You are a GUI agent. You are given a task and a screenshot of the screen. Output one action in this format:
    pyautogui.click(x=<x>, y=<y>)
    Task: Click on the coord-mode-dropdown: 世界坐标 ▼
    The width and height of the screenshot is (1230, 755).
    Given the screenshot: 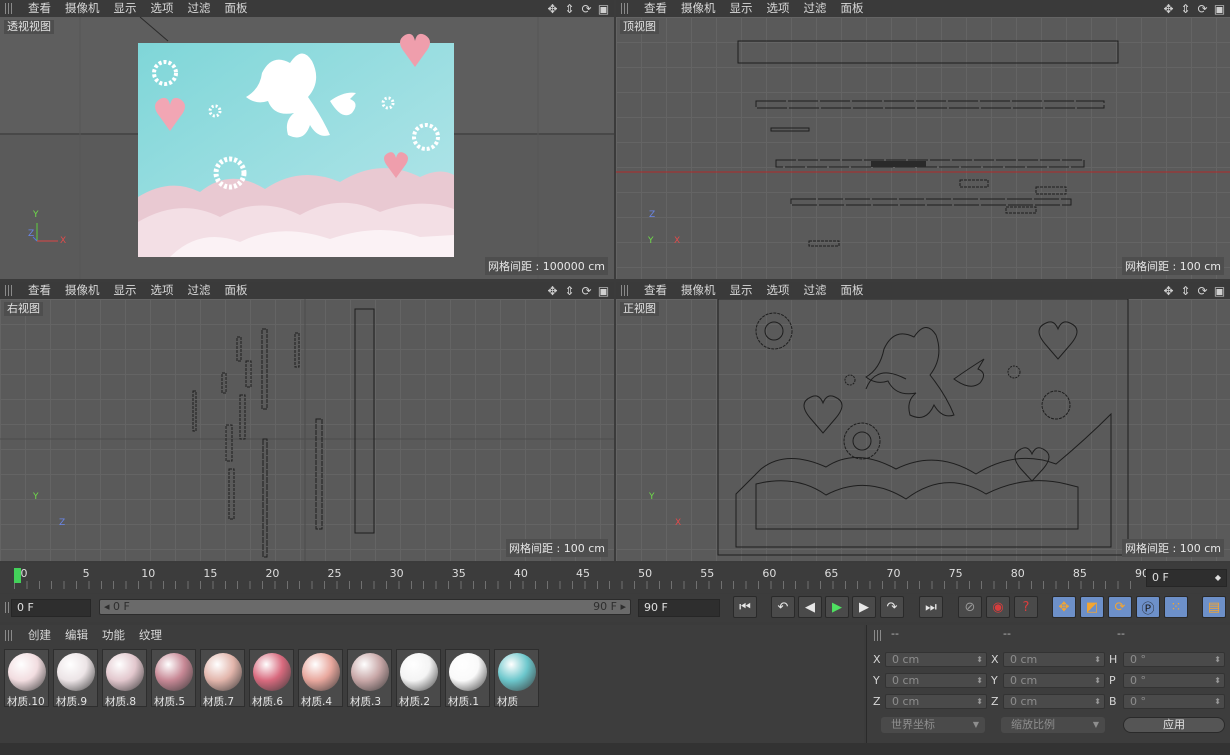 What is the action you would take?
    pyautogui.click(x=933, y=725)
    